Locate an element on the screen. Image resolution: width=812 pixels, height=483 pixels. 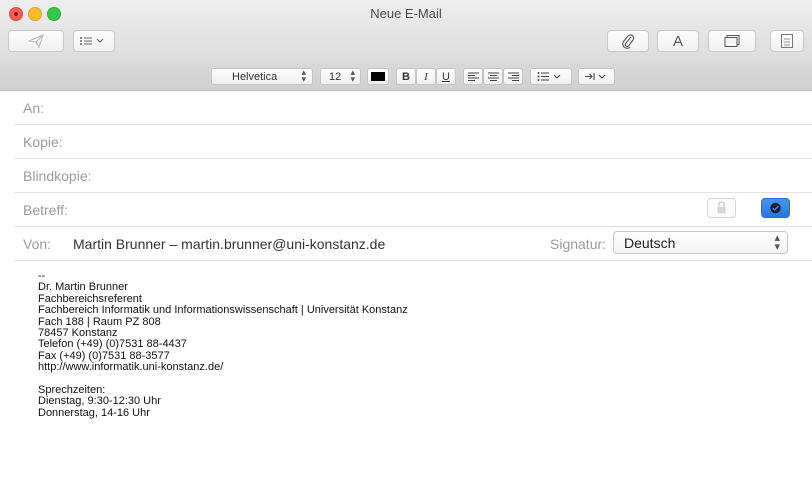
attach-button is located at coordinates (628, 41).